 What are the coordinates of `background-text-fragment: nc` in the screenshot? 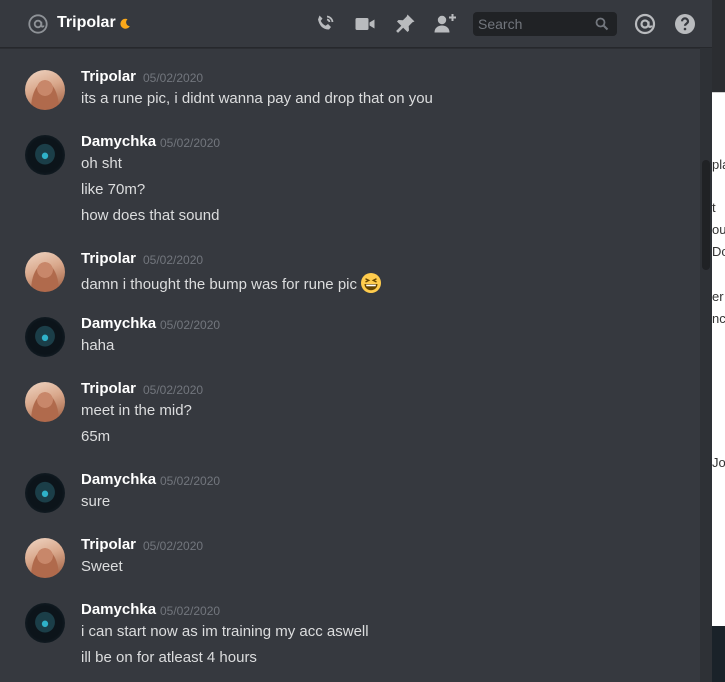 It's located at (718, 318).